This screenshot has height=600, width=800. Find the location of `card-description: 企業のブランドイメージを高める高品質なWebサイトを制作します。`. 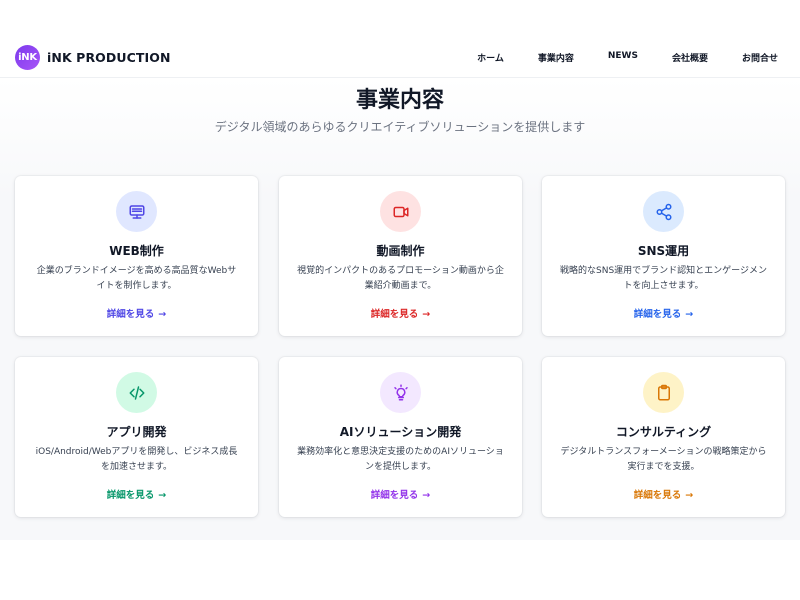

card-description: 企業のブランドイメージを高める高品質なWebサイトを制作します。 is located at coordinates (136, 278).